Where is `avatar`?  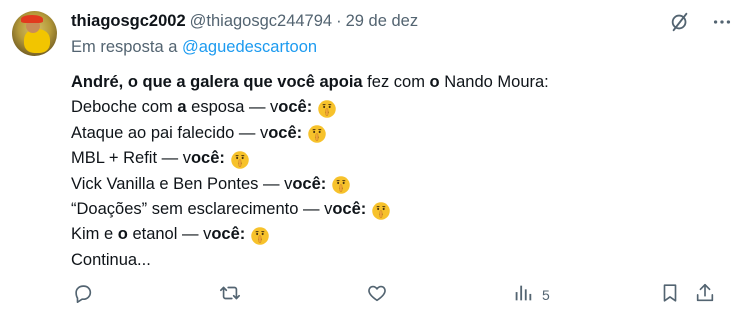
avatar is located at coordinates (34, 33).